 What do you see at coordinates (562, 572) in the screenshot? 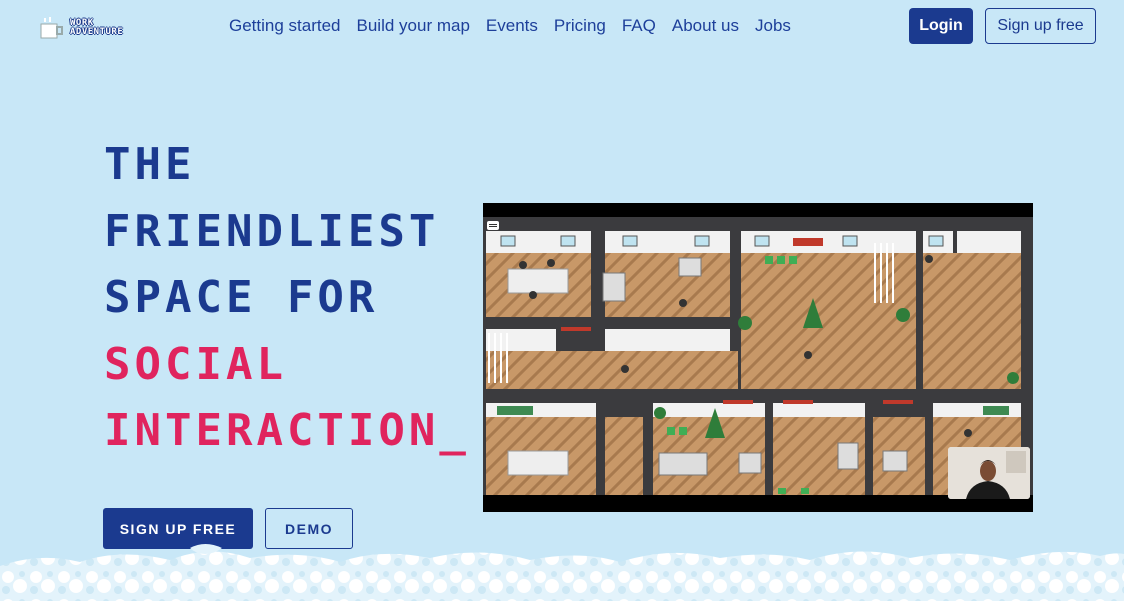
I see `decorative-clouds` at bounding box center [562, 572].